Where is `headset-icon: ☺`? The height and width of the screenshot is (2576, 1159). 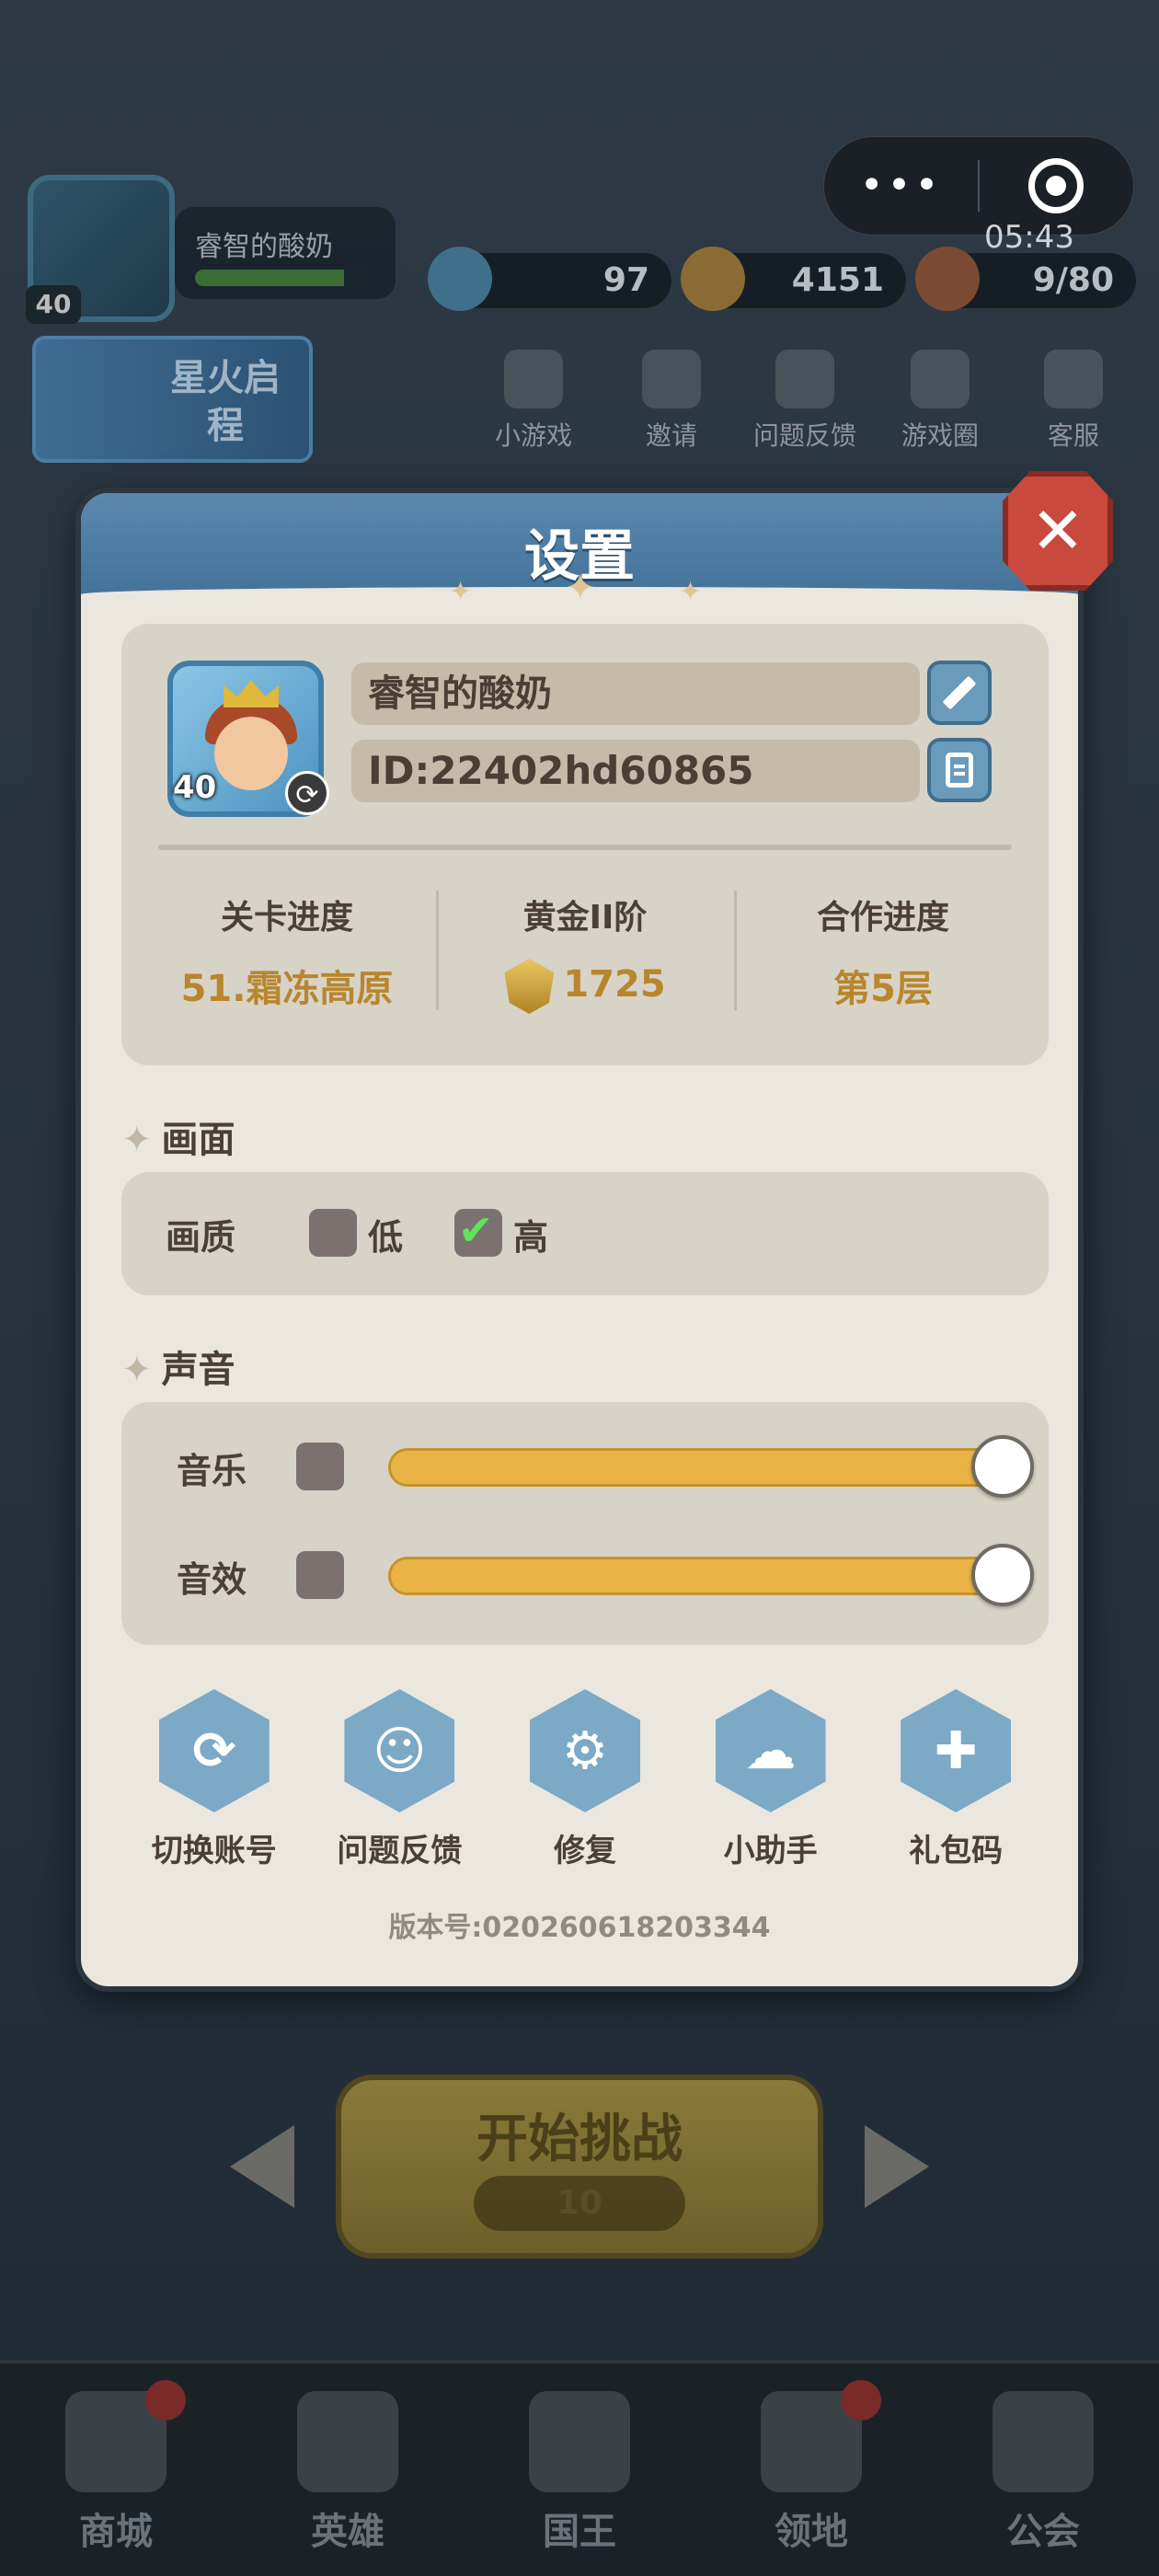 headset-icon: ☺ is located at coordinates (399, 1750).